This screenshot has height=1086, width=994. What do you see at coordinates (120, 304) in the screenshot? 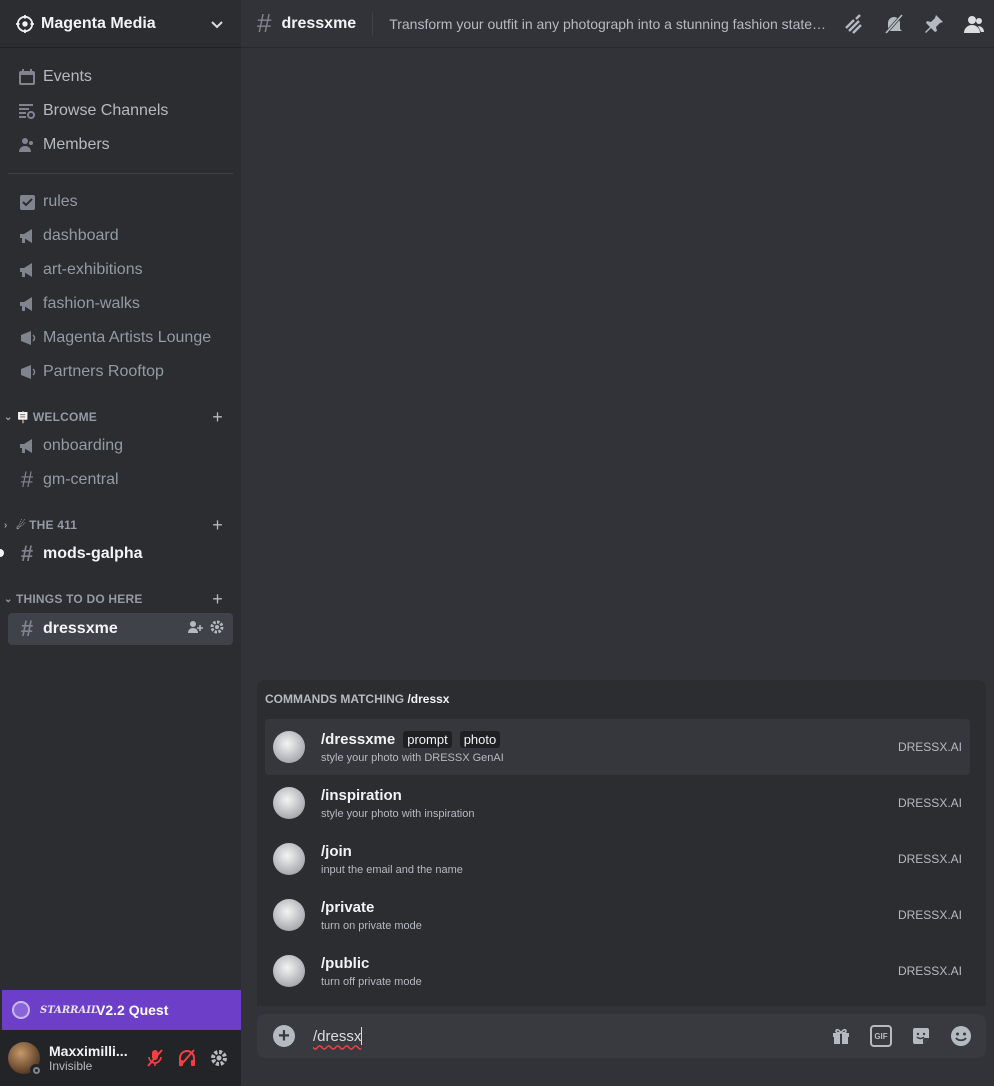
I see `channel-fashion-walks: fashion-walks` at bounding box center [120, 304].